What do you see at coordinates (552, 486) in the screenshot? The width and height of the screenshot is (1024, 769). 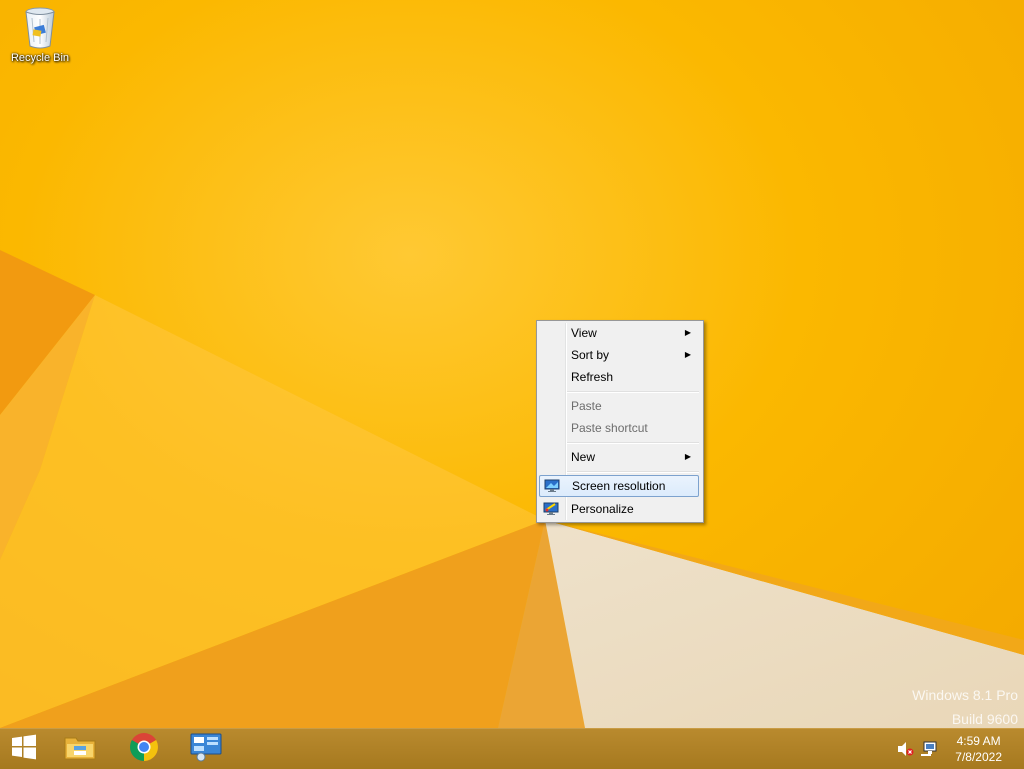 I see `display-icon` at bounding box center [552, 486].